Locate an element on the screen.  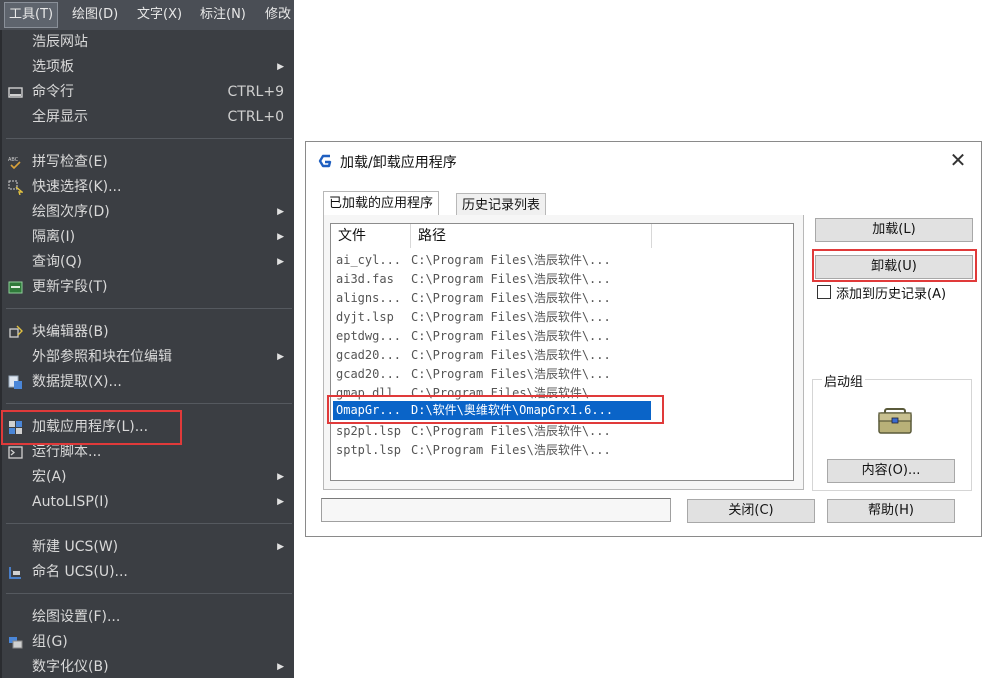
menu-item-isolate: 隔离(I) ▶ is located at coordinates (148, 237).